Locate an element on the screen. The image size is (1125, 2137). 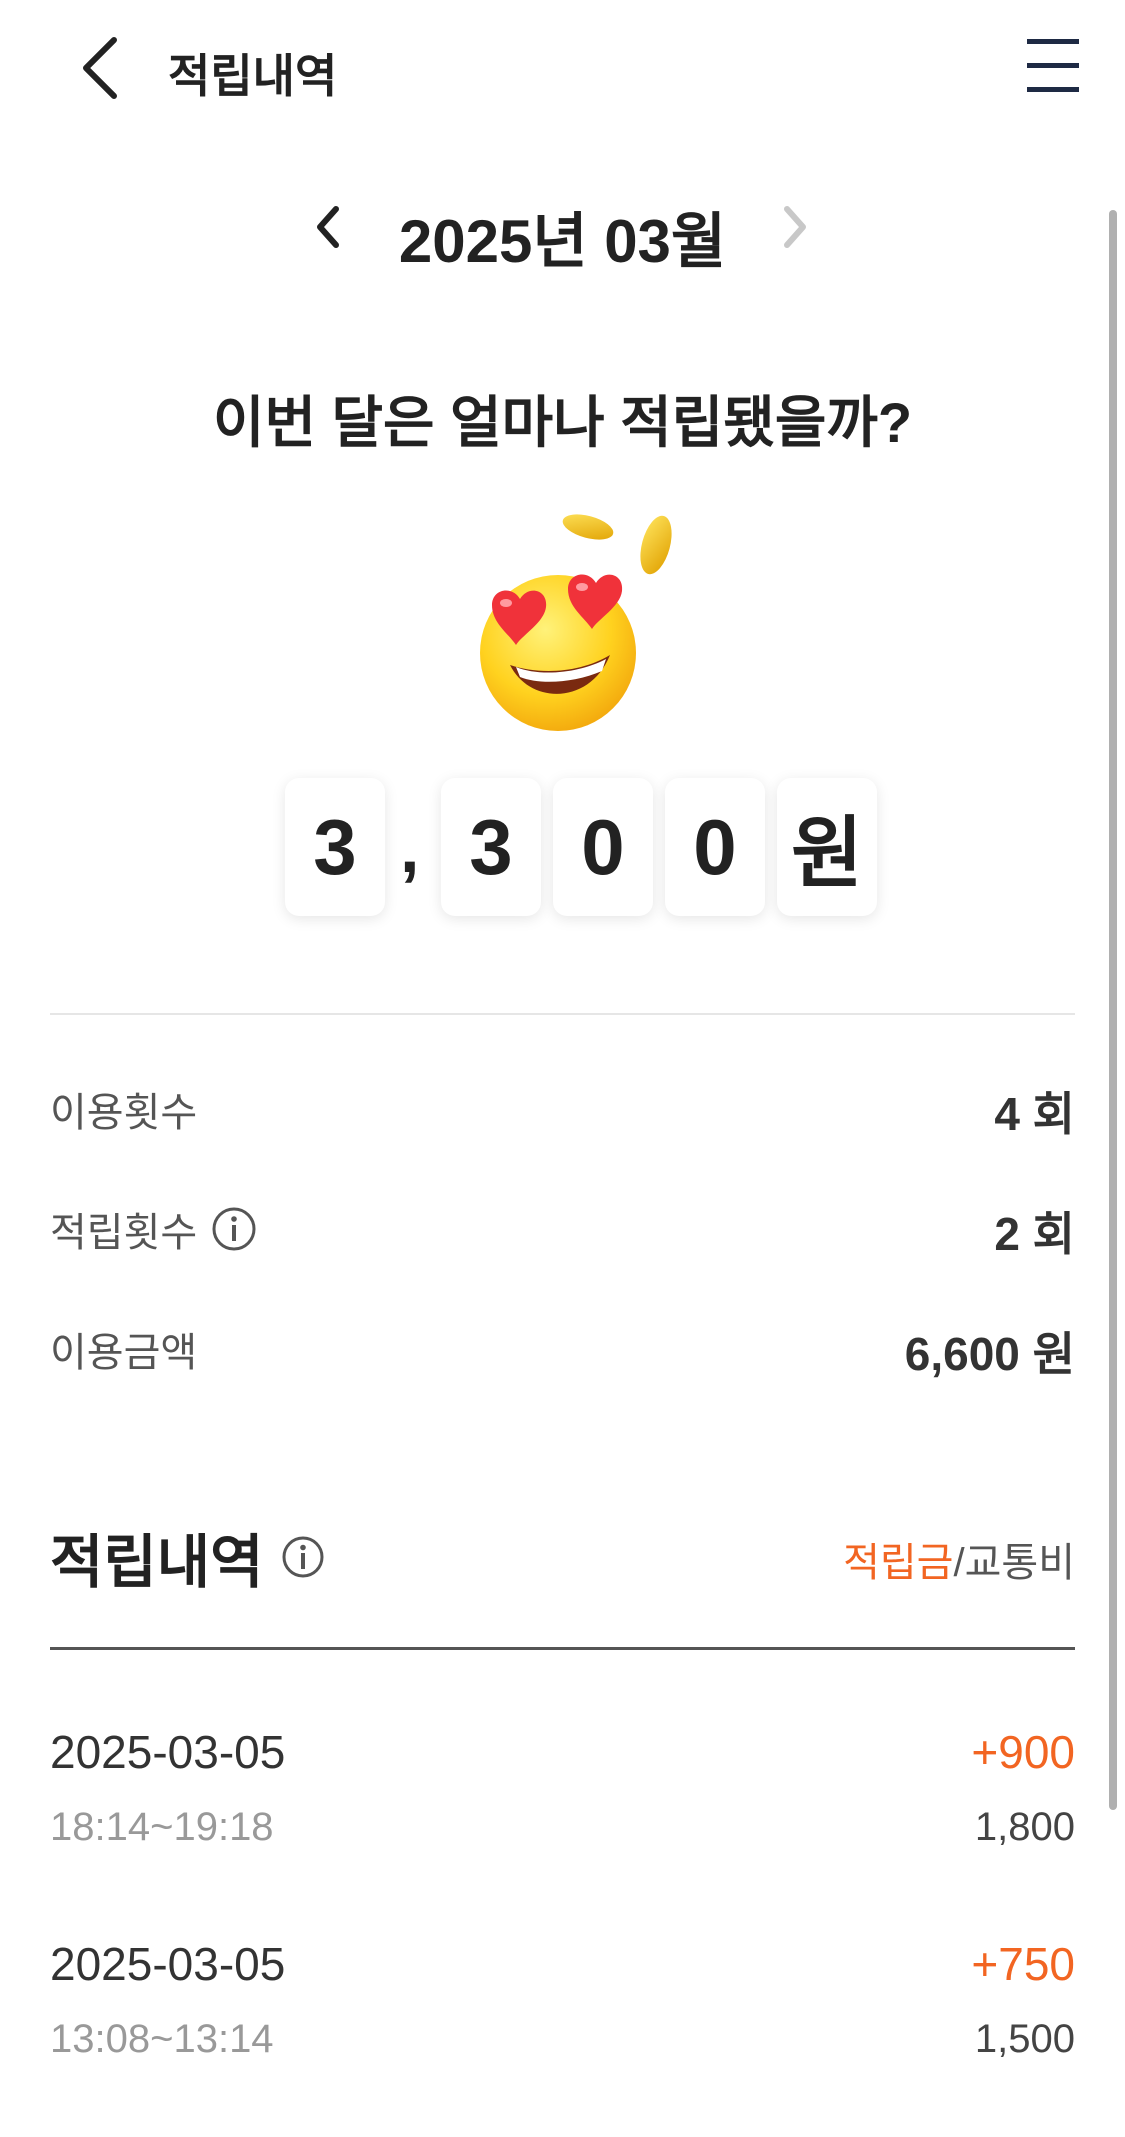
month-navigator: 2025년 03월 is located at coordinates (562, 230).